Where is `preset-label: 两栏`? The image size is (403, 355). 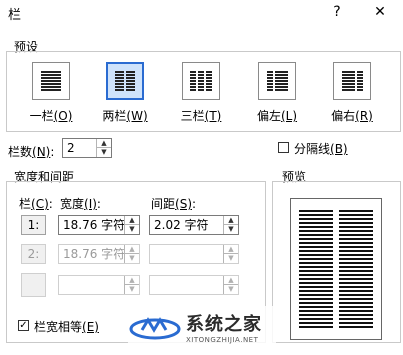 preset-label: 两栏 is located at coordinates (114, 116).